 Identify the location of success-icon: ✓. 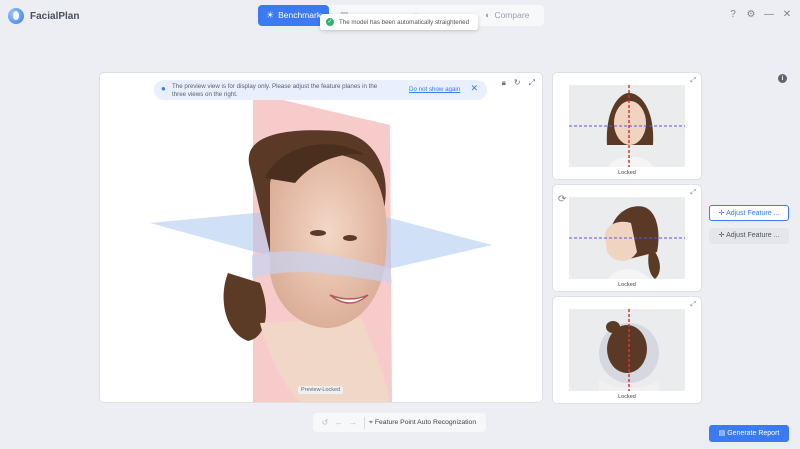
(330, 22).